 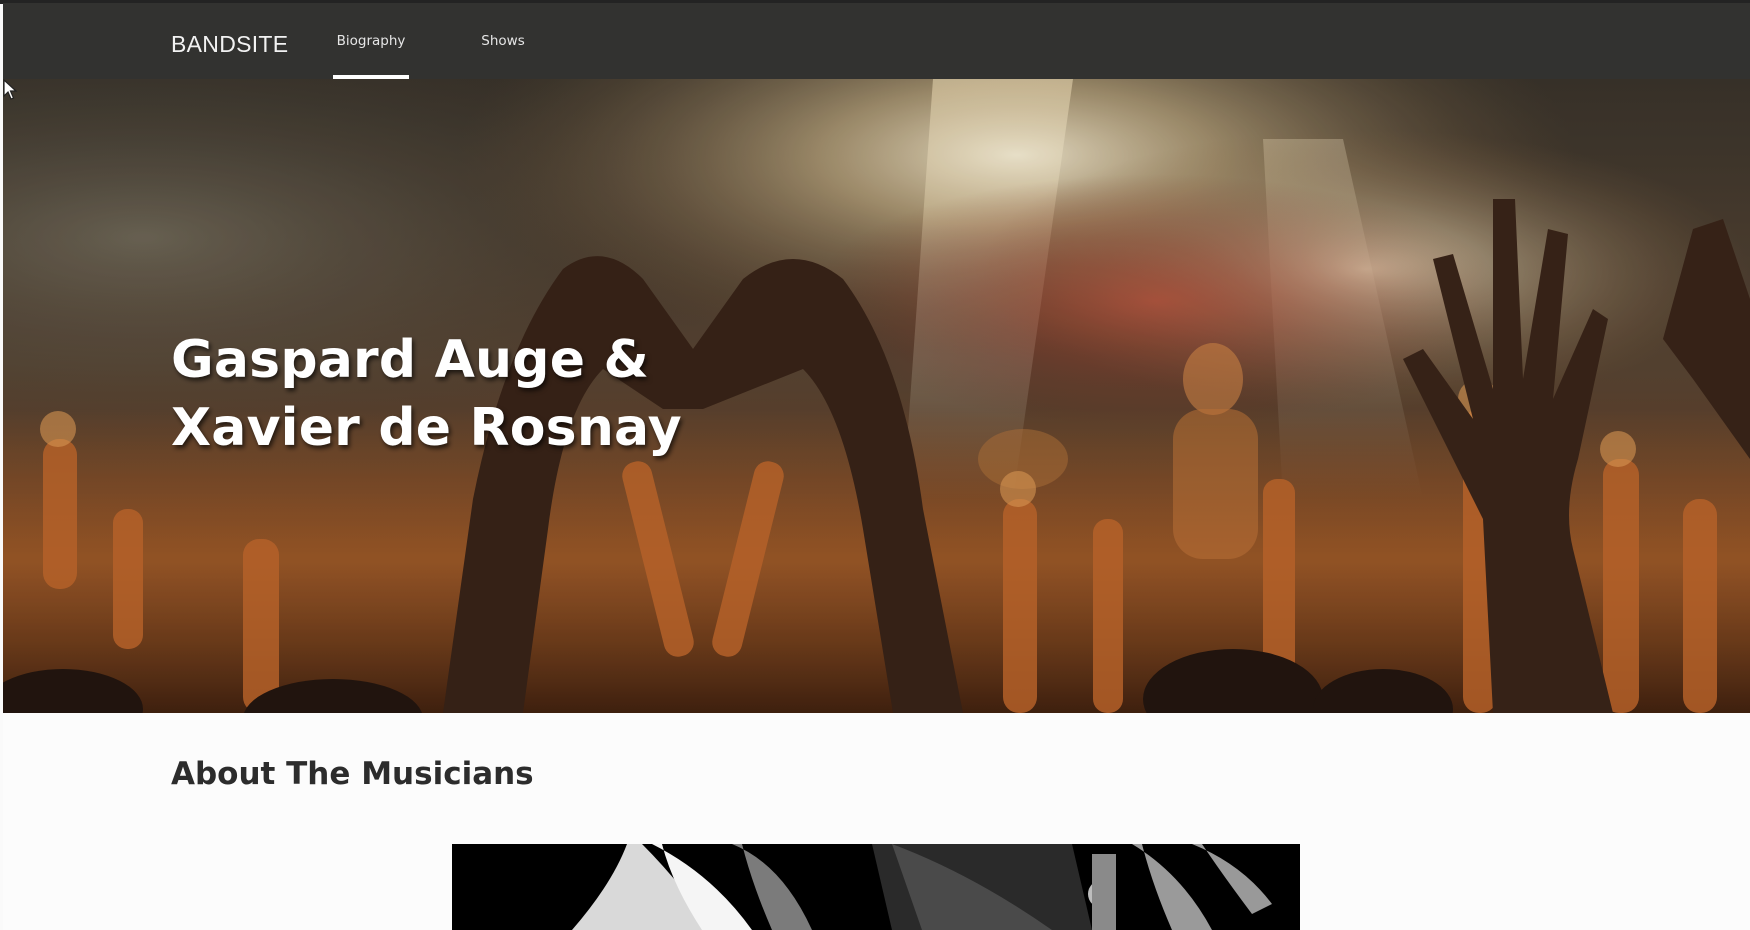 I want to click on mouse-cursor-icon, so click(x=10, y=89).